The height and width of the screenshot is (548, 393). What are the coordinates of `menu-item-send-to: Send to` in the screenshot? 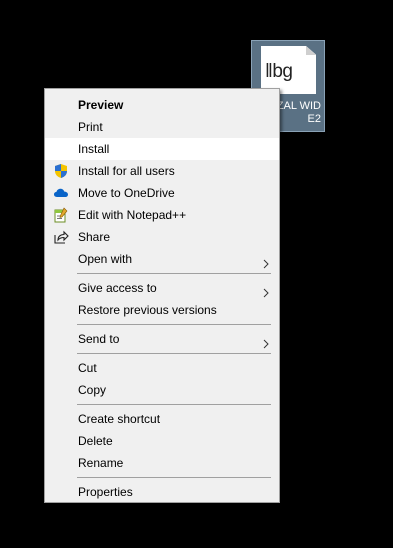 It's located at (162, 339).